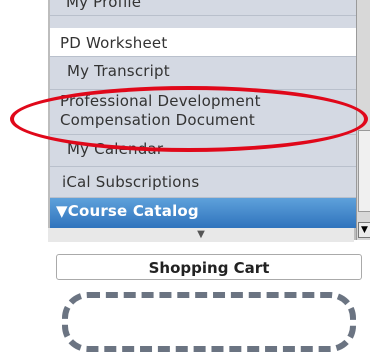 The height and width of the screenshot is (352, 370). I want to click on left-margin, so click(24, 160).